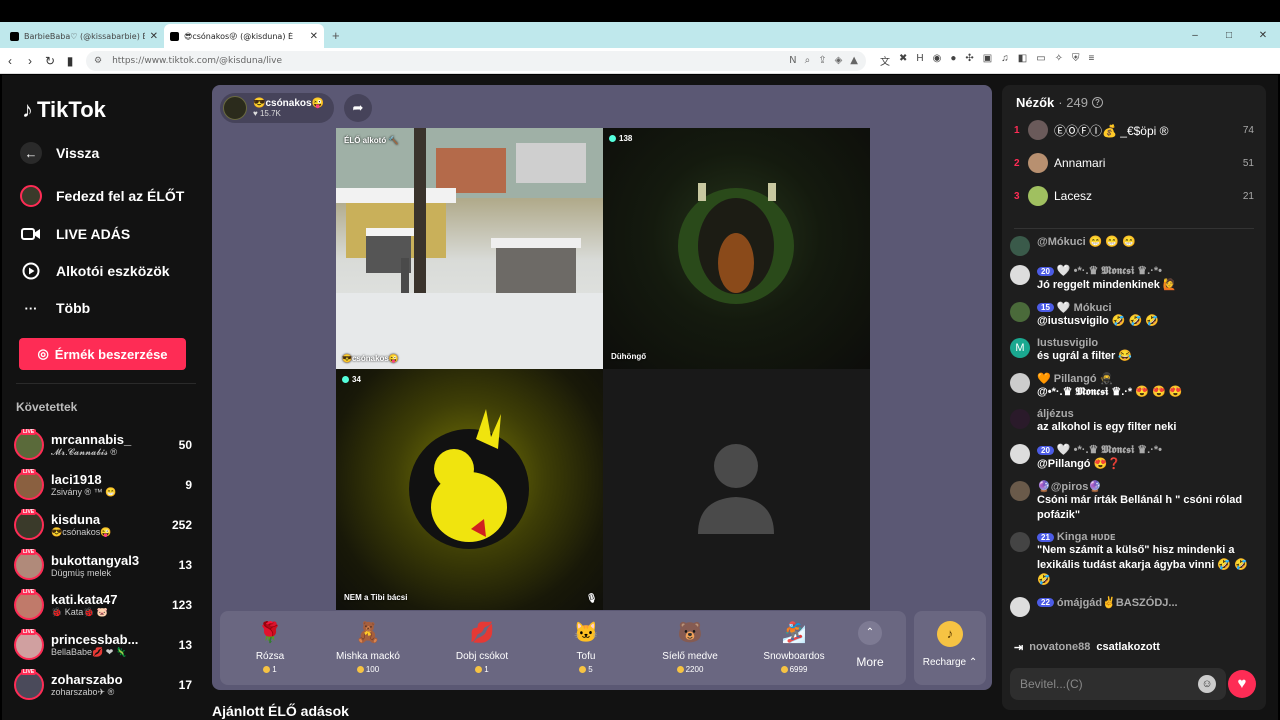 This screenshot has width=1280, height=720. What do you see at coordinates (103, 485) in the screenshot?
I see `following-item: LIVE laci1918 Zsivány ® ™ 😁 9` at bounding box center [103, 485].